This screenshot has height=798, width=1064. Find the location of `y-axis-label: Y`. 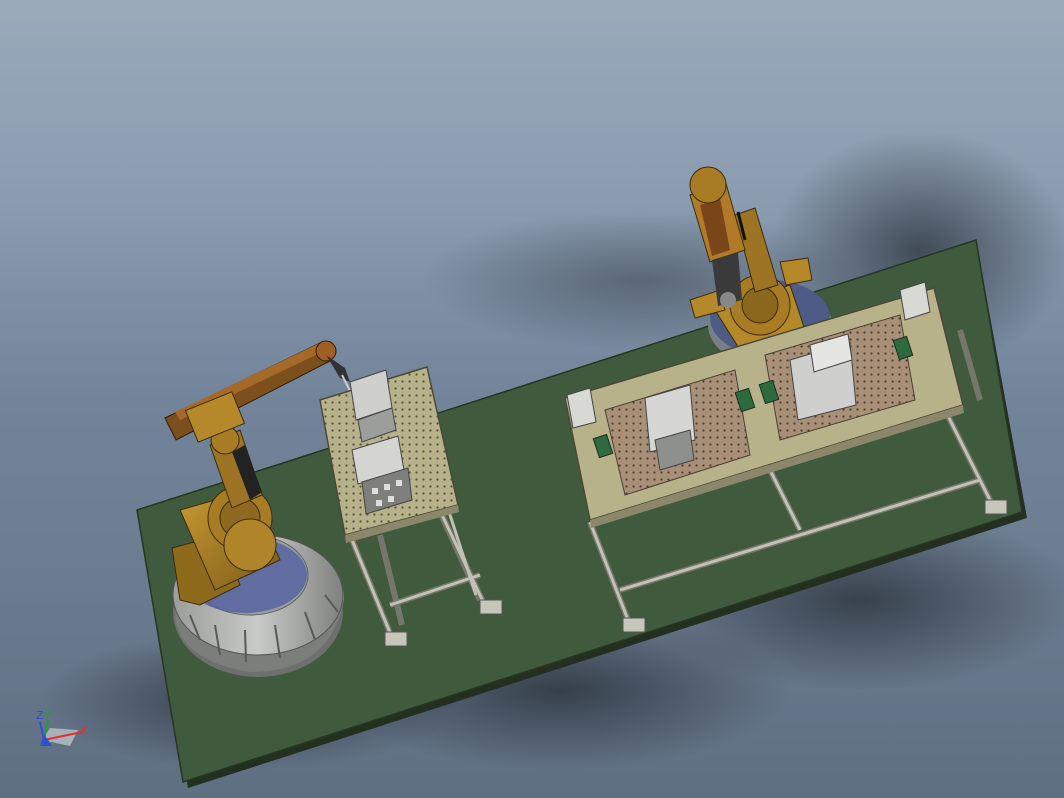

y-axis-label: Y is located at coordinates (47, 716).